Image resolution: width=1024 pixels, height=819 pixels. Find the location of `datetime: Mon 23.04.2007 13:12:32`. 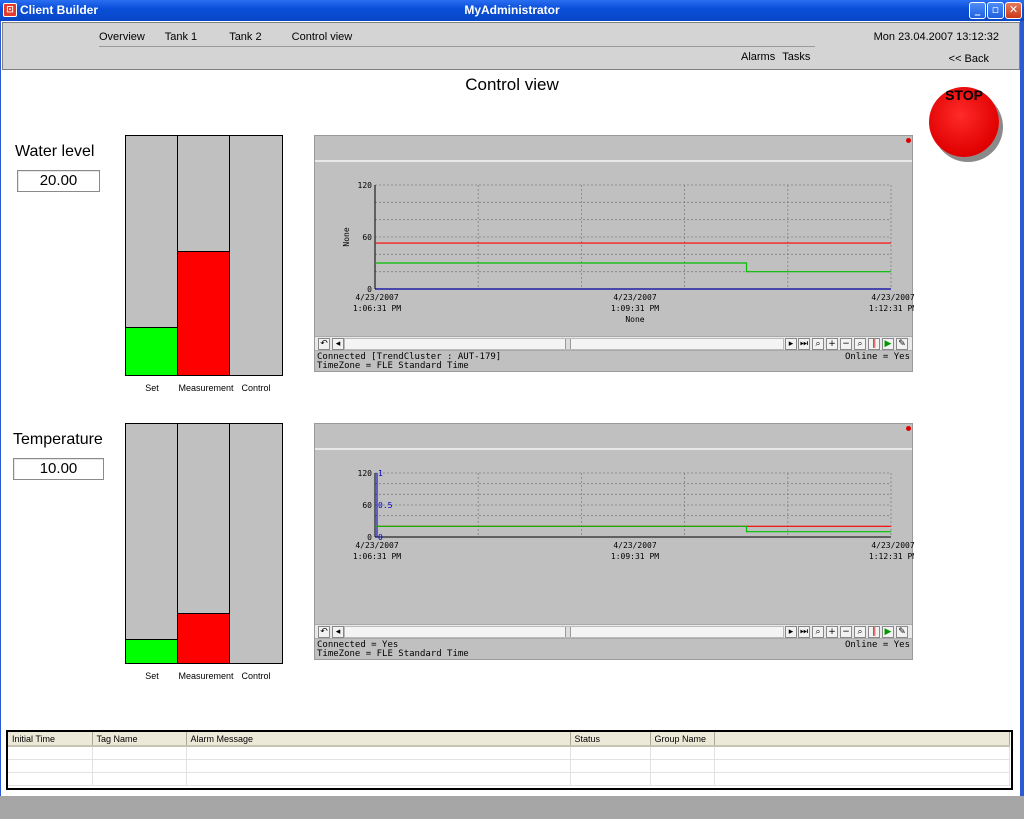

datetime: Mon 23.04.2007 13:12:32 is located at coordinates (936, 37).